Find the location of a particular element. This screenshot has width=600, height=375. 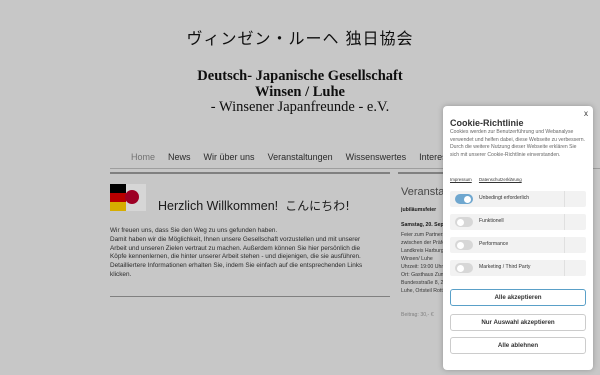

toggle-functional is located at coordinates (464, 222).